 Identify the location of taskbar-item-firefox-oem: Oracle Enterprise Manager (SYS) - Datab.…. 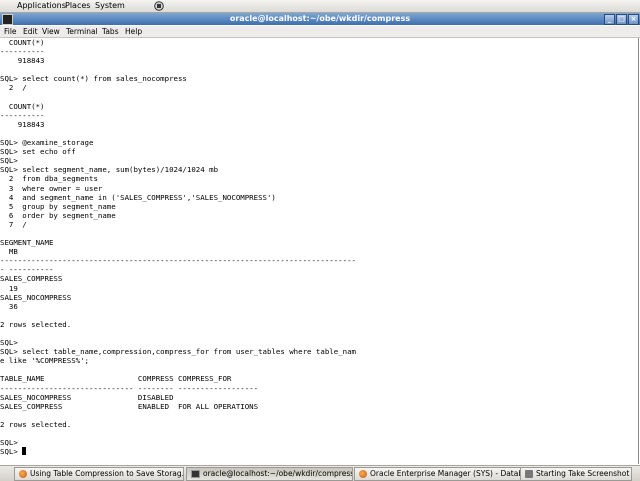
(439, 474).